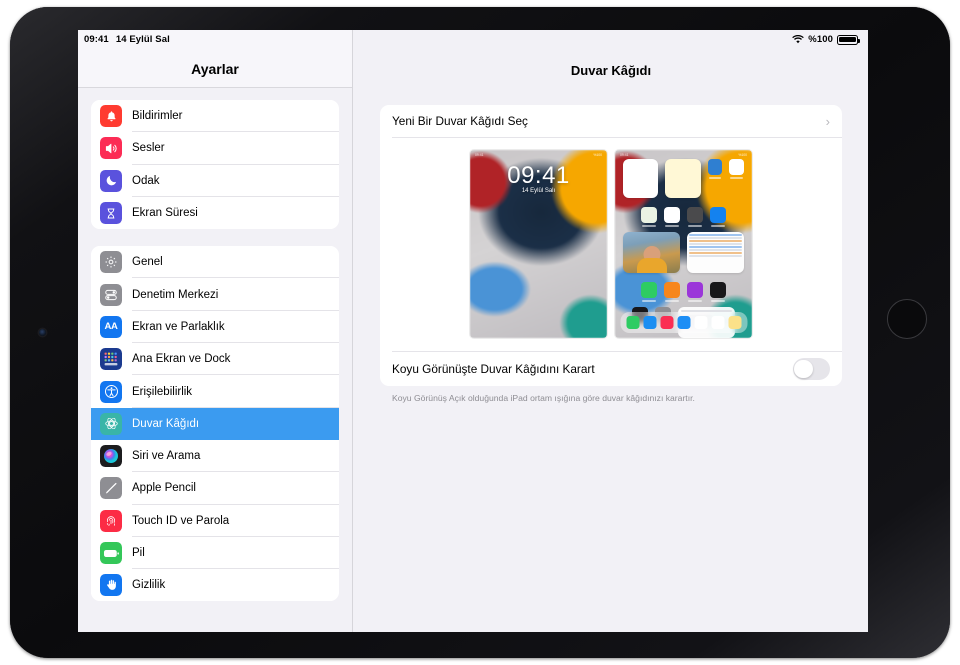 This screenshot has height=665, width=960. What do you see at coordinates (215, 488) in the screenshot?
I see `sidebar-item-apple-pencil: Apple Pencil` at bounding box center [215, 488].